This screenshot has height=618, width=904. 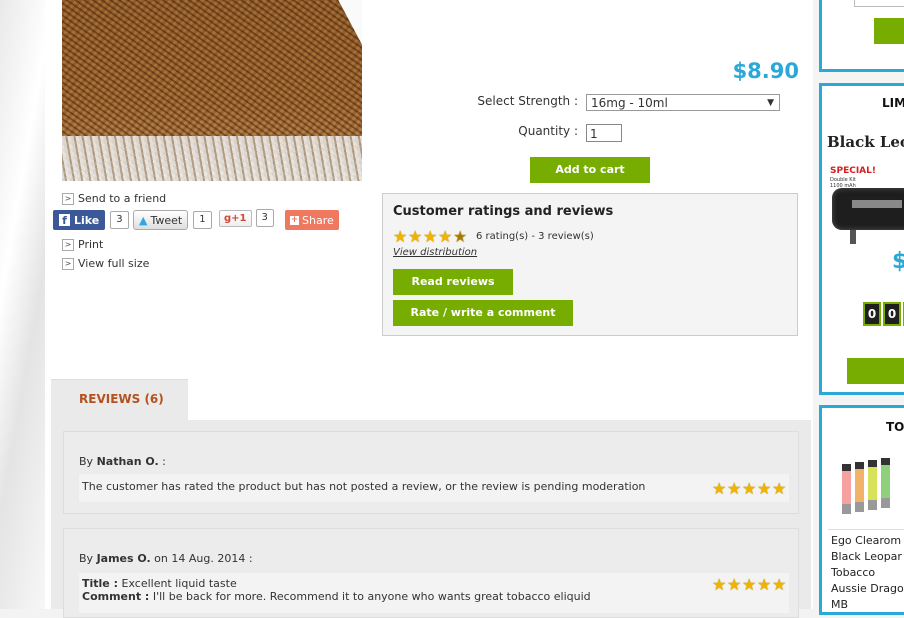 I want to click on strength-select: 16mg - 10ml ▼, so click(x=683, y=102).